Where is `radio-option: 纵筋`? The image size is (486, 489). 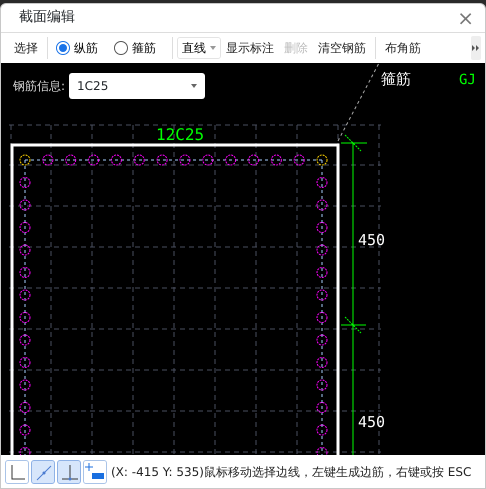
radio-option: 纵筋 is located at coordinates (77, 48).